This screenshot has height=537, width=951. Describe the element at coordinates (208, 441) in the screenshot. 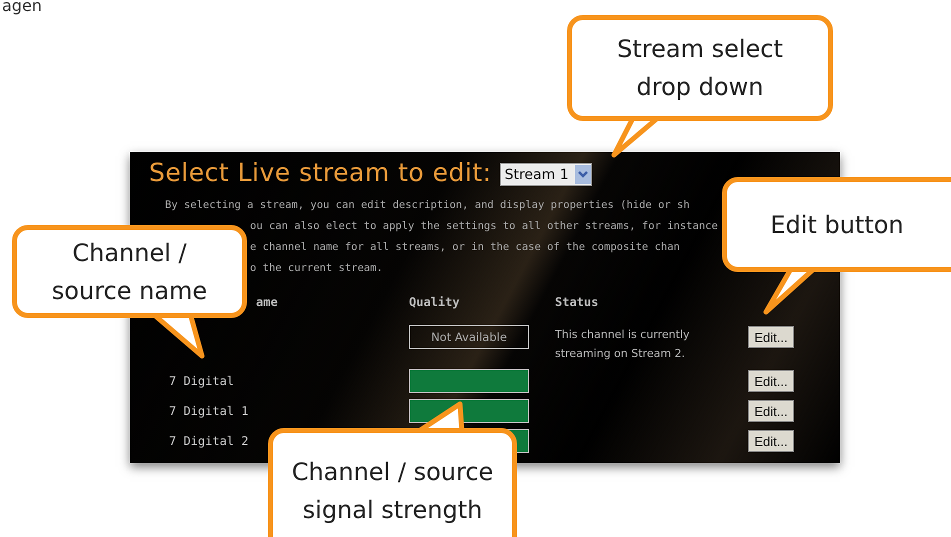

I see `channel-name: 7 Digital 2` at that location.